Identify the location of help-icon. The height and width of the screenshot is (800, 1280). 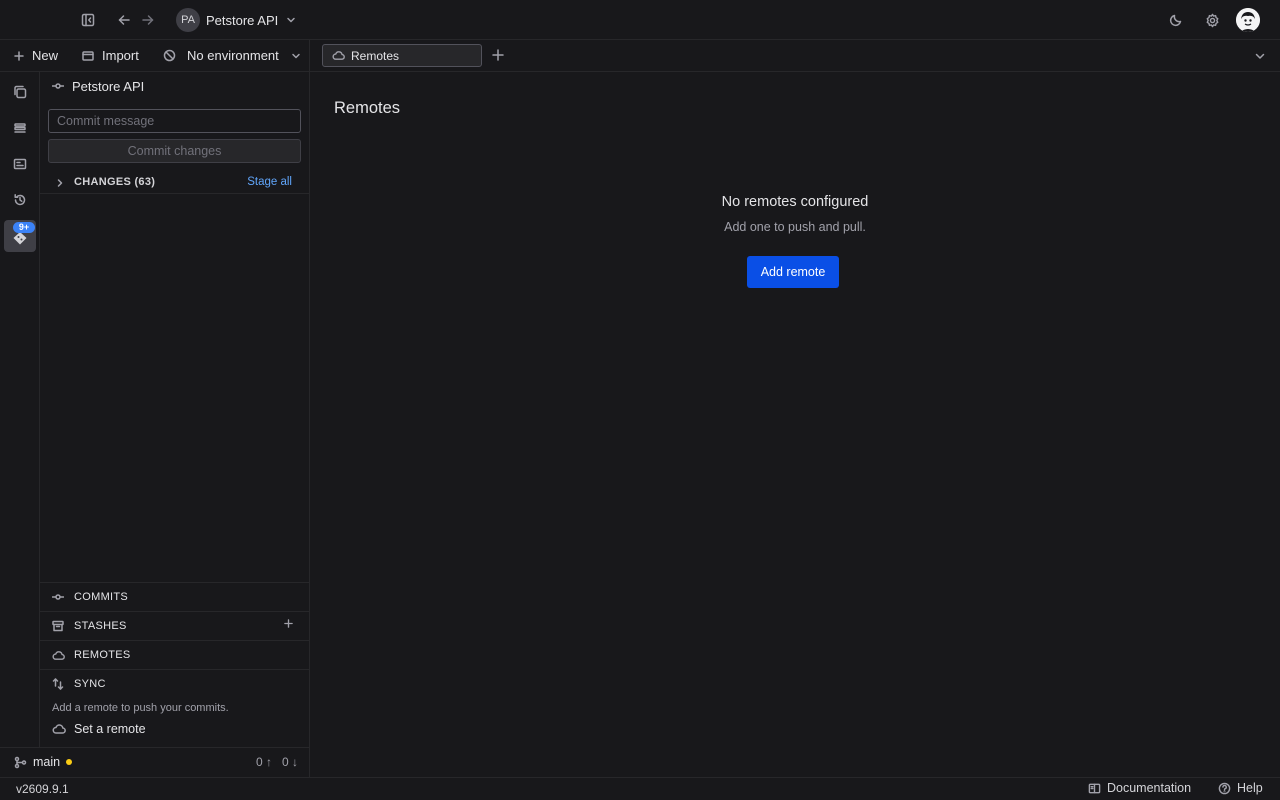
(1224, 788).